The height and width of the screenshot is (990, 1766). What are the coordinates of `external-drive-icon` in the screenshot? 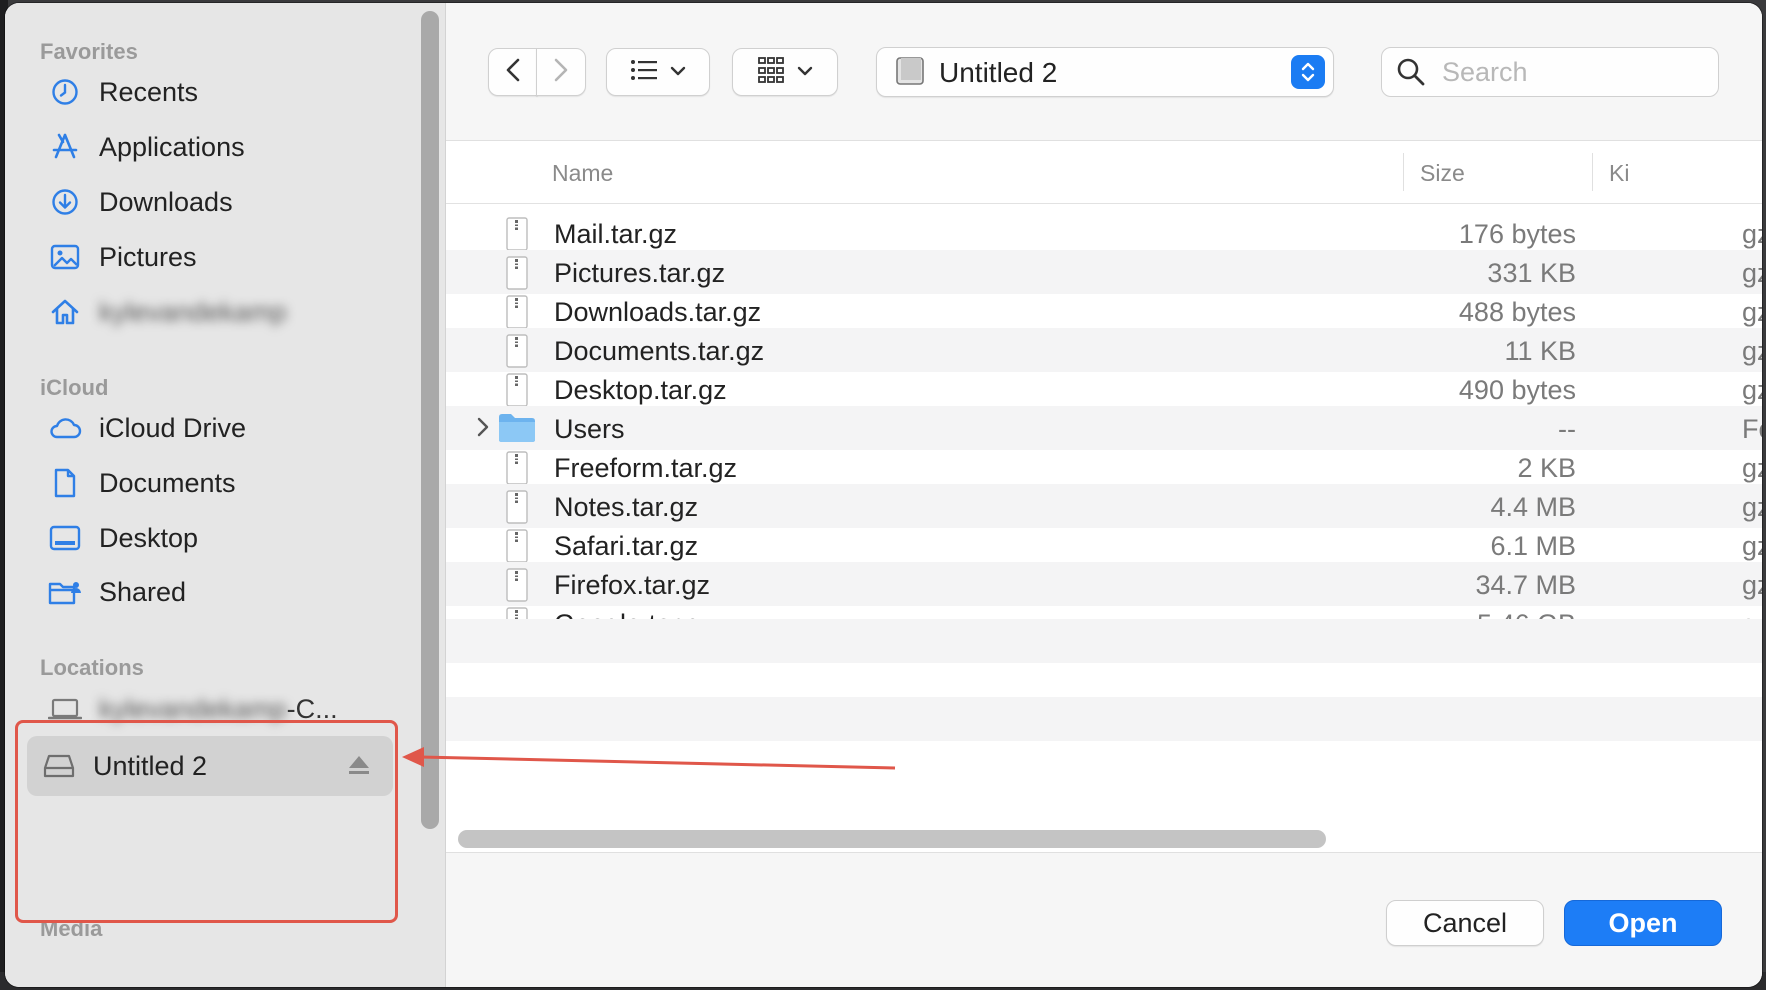 It's located at (59, 766).